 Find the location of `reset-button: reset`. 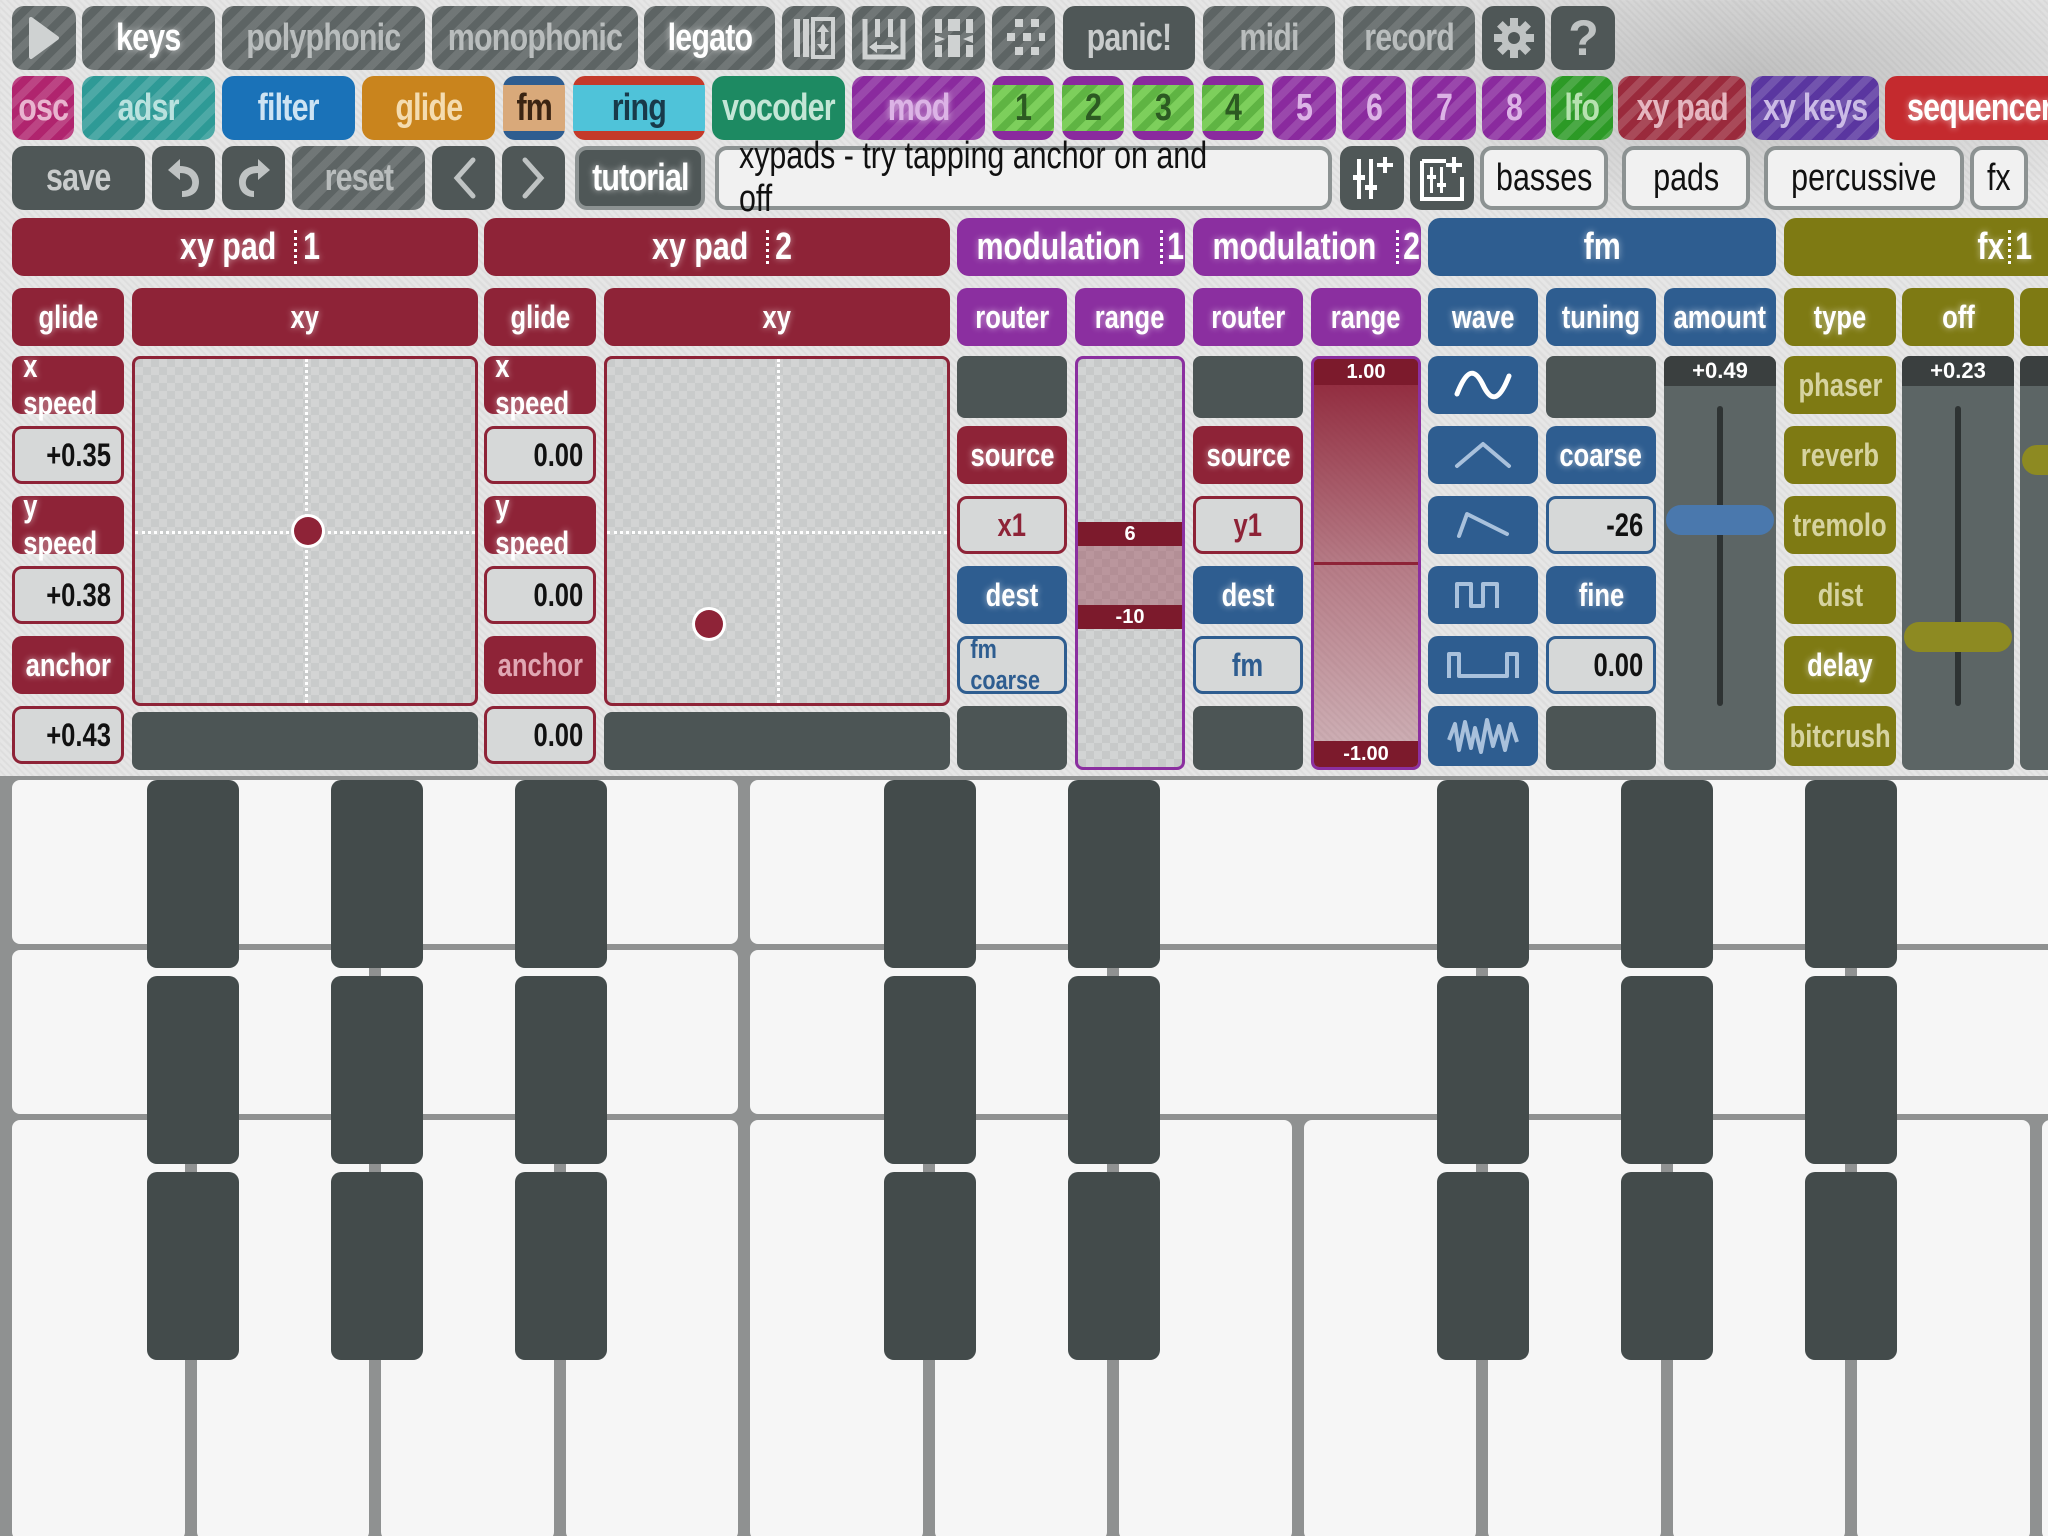

reset-button: reset is located at coordinates (358, 178).